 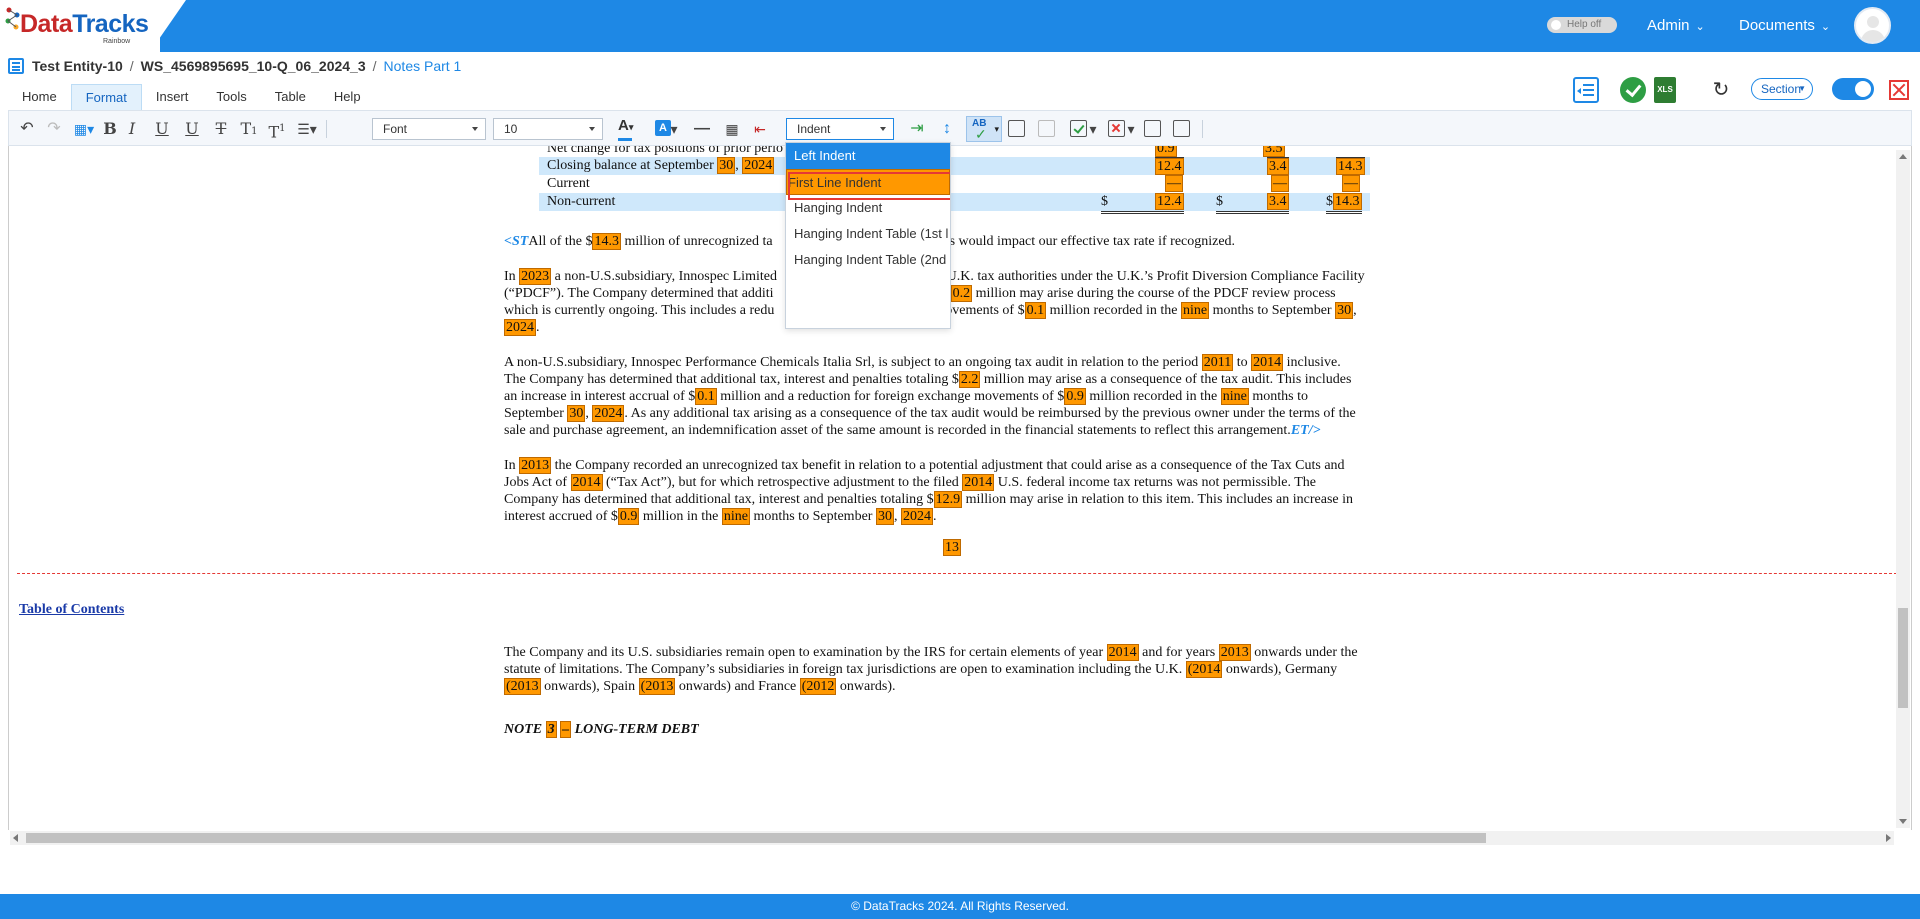 I want to click on underline-icon: U, so click(x=162, y=129).